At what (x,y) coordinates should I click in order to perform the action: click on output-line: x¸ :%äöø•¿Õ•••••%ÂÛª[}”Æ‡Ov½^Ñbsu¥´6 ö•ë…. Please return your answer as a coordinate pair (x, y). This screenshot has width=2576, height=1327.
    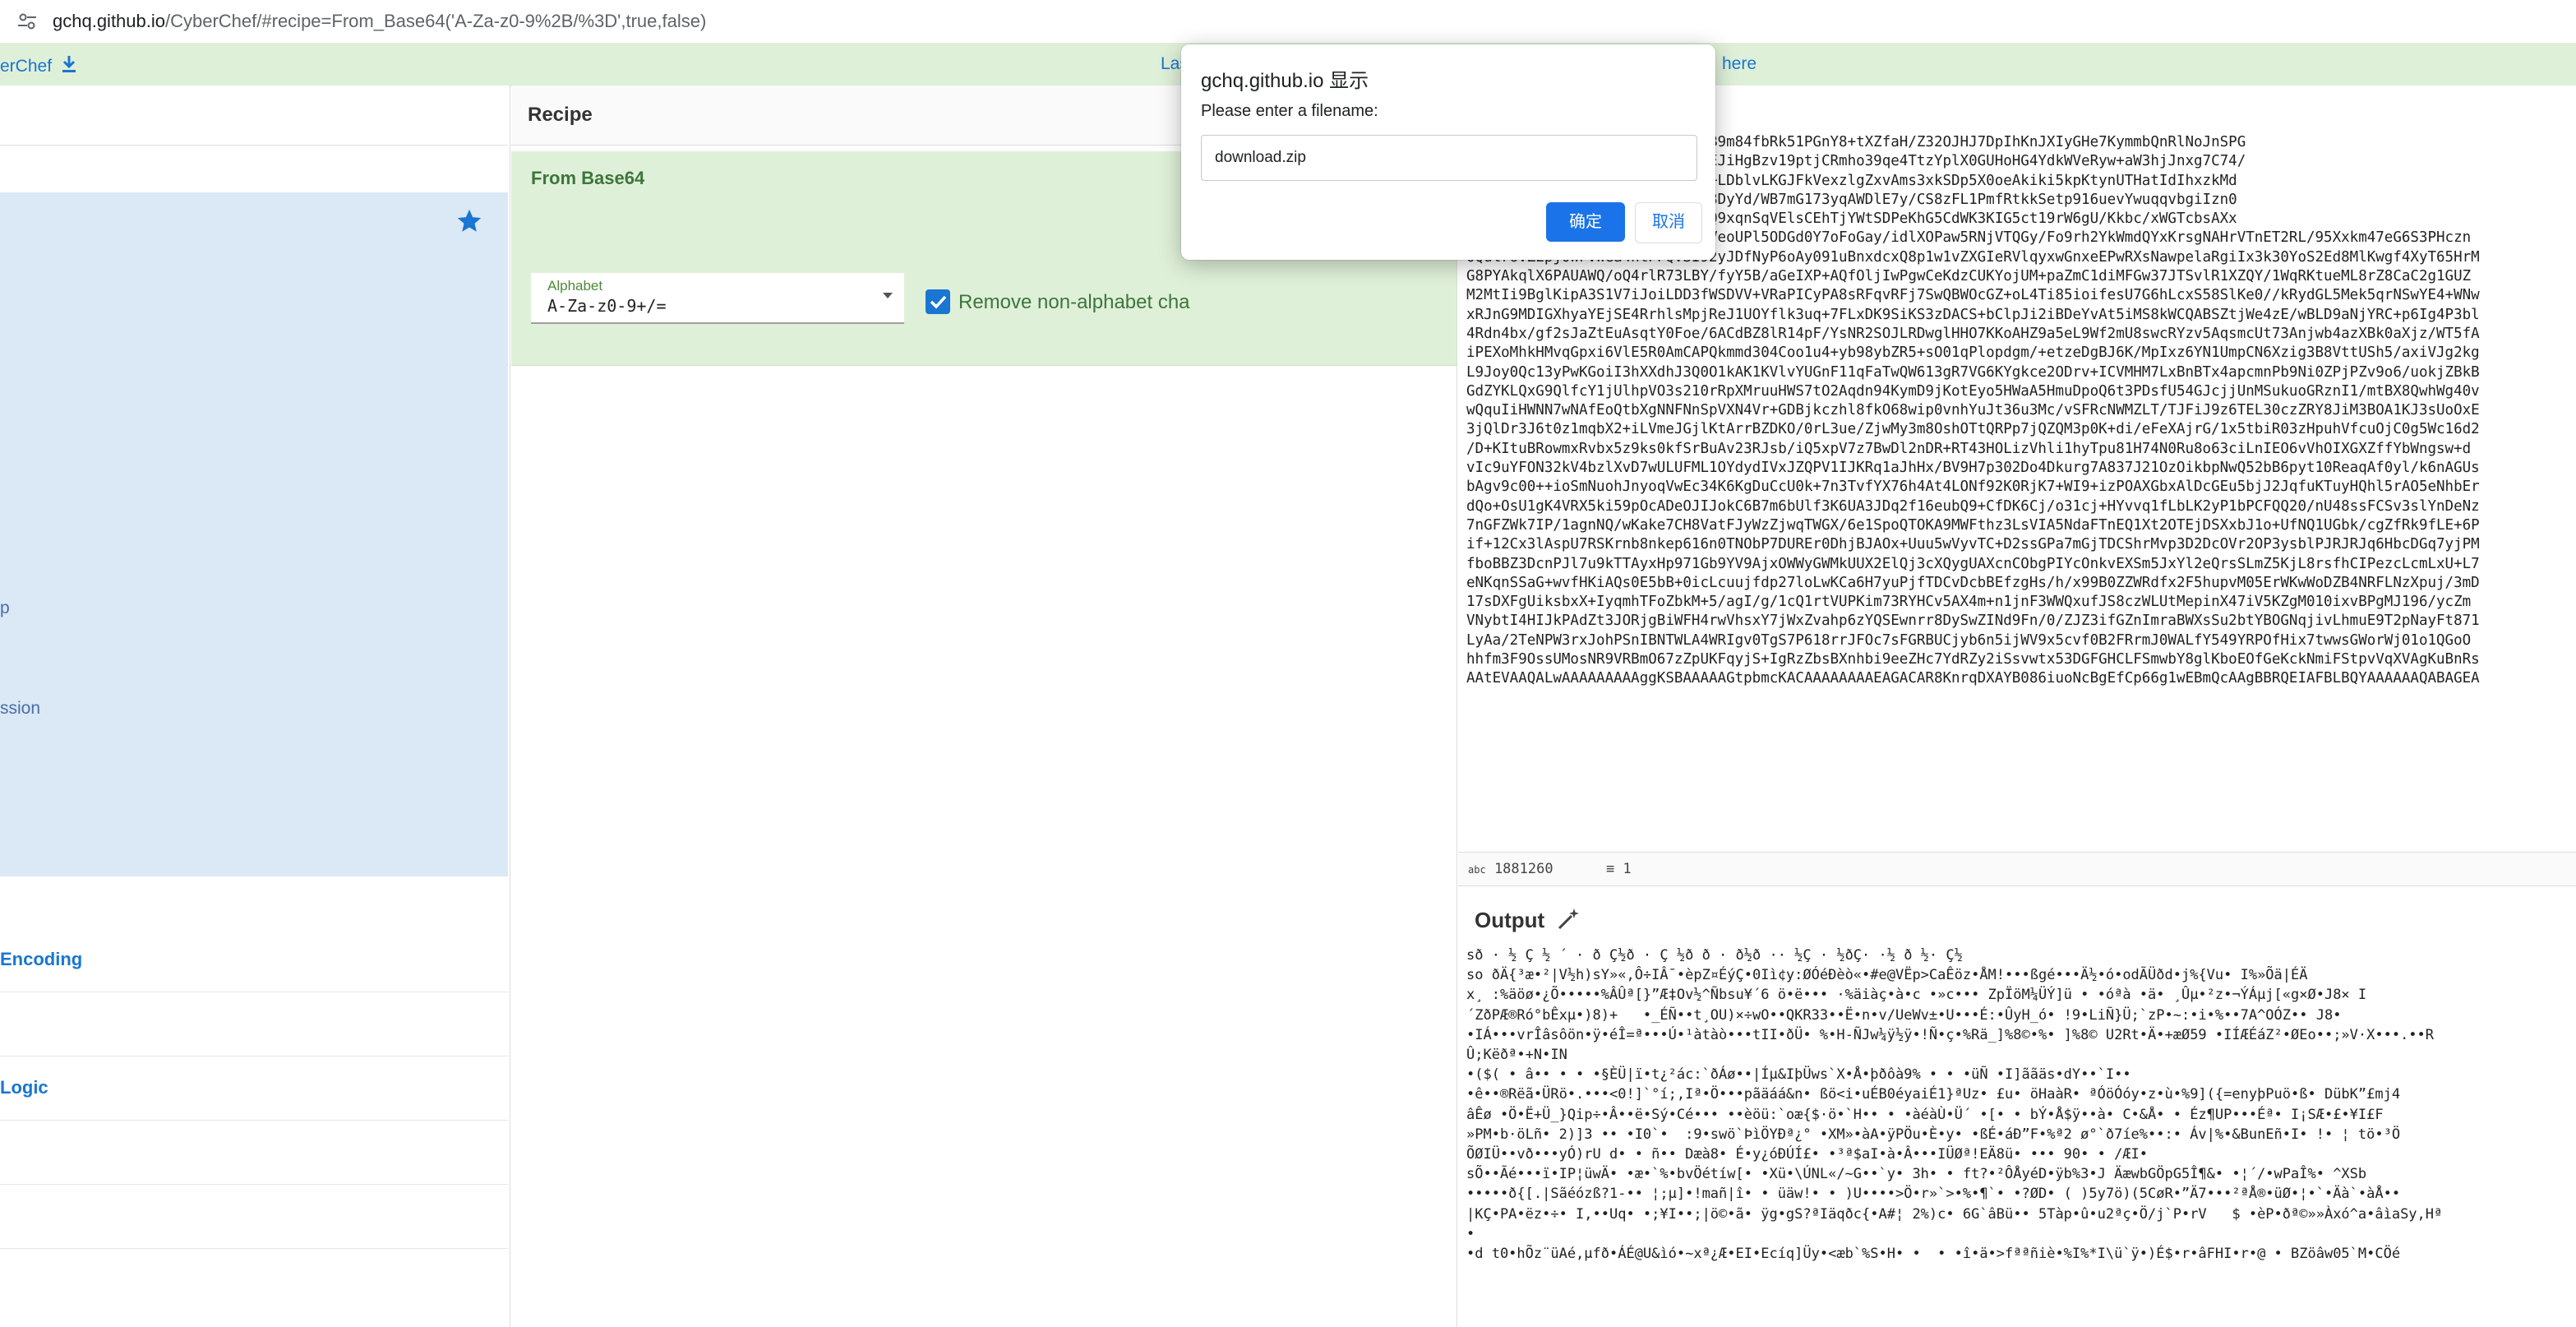
    Looking at the image, I should click on (1917, 995).